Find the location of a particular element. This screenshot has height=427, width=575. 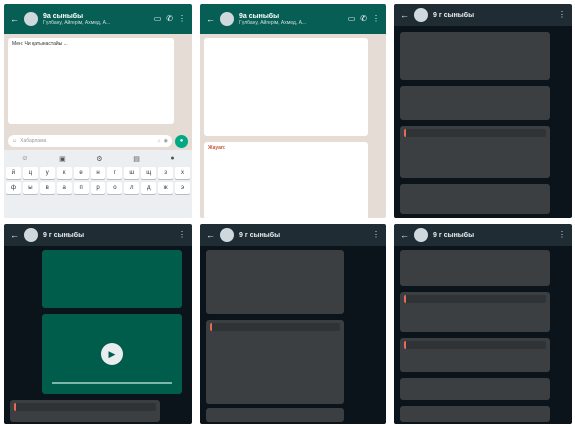

key: а is located at coordinates (64, 188).